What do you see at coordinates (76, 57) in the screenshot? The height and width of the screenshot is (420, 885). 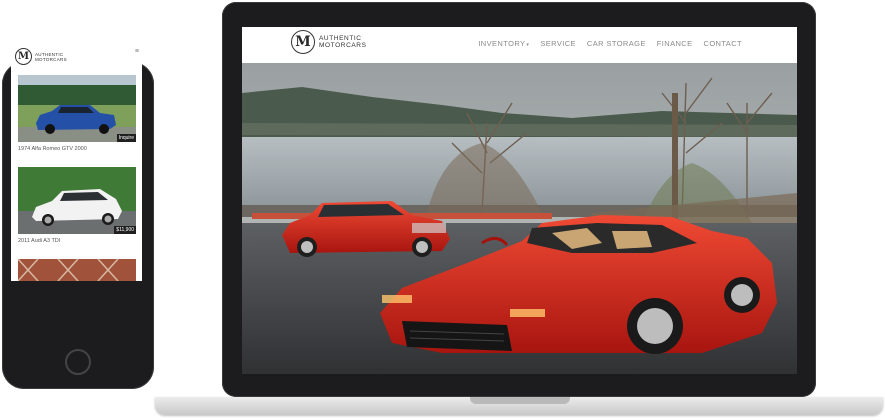 I see `mobile-header: M AUTHENTIC MOTORCARS ≡` at bounding box center [76, 57].